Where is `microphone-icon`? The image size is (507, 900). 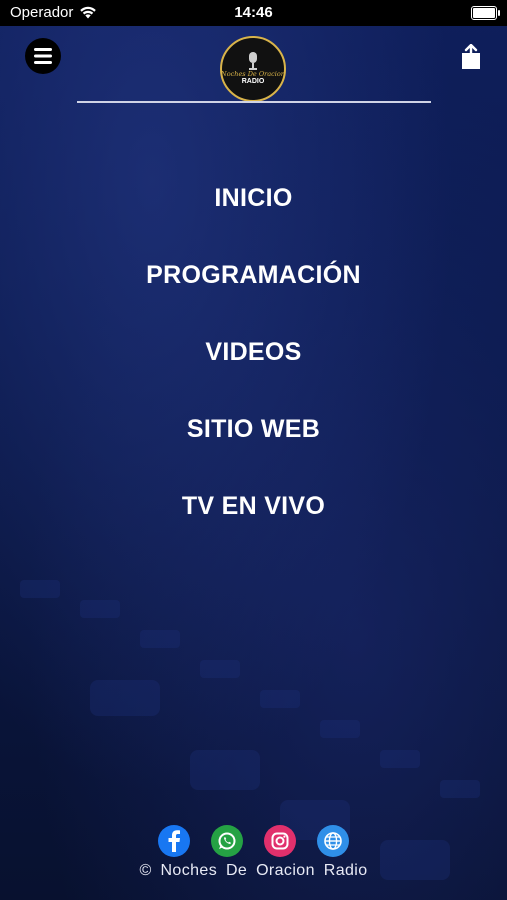 microphone-icon is located at coordinates (253, 61).